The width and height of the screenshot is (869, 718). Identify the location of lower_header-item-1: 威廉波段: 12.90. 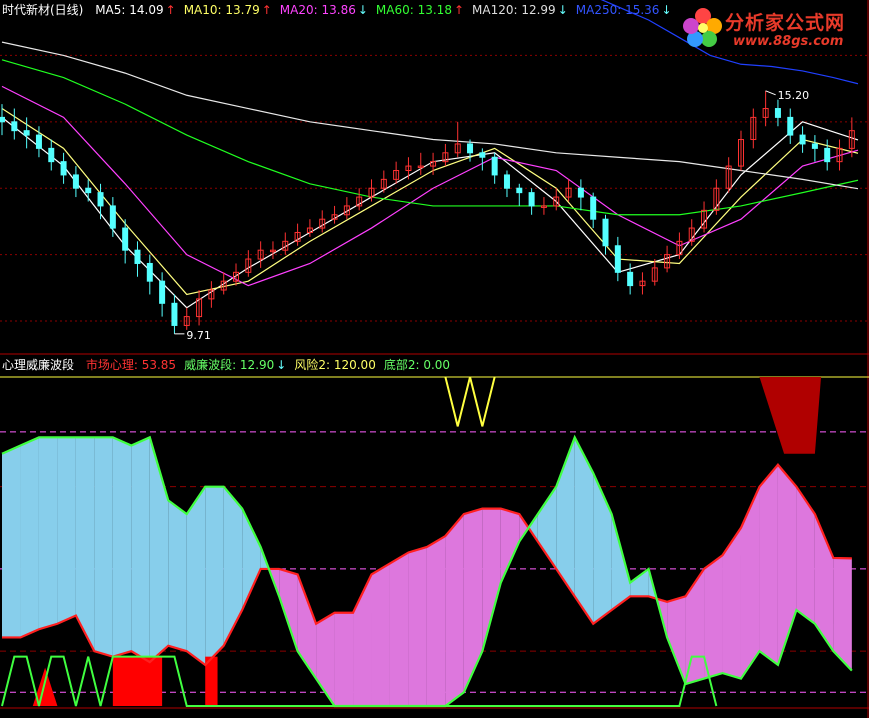
(229, 365).